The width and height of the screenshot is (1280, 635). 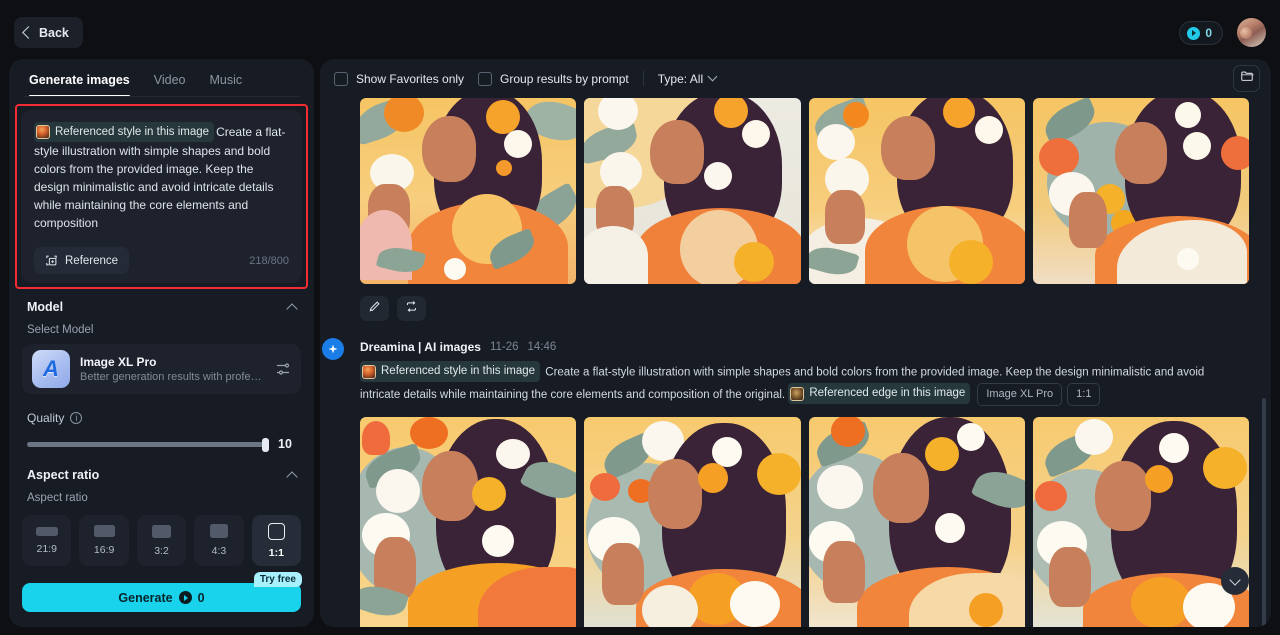 I want to click on edit-button, so click(x=374, y=308).